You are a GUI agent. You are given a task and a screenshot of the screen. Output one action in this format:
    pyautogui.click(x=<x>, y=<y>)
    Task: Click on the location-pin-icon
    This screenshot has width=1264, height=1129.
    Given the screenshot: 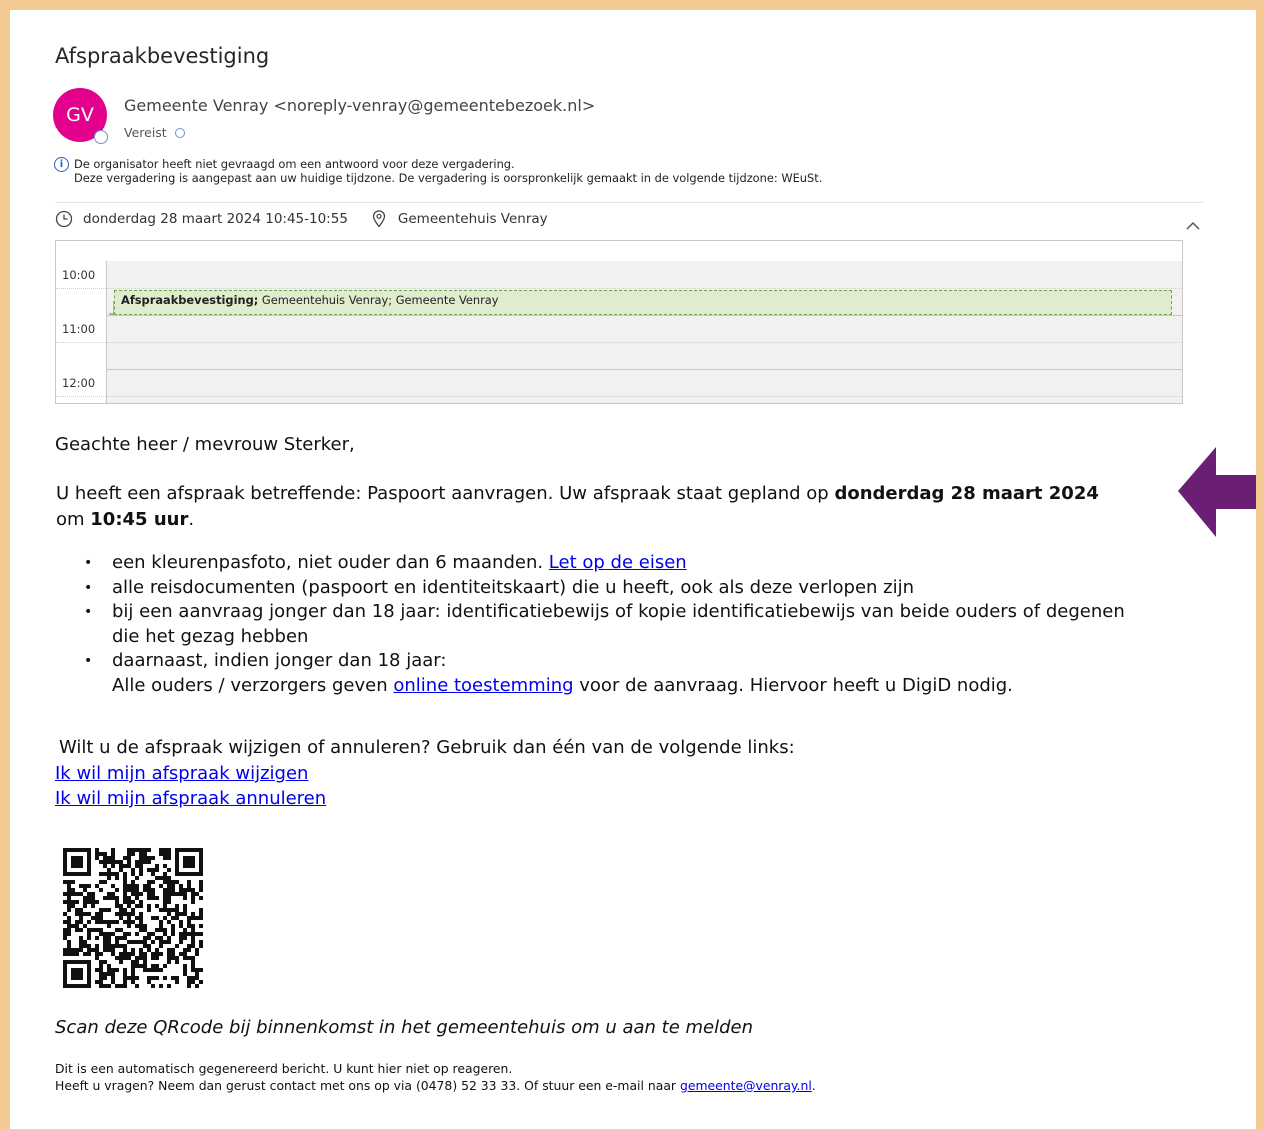 What is the action you would take?
    pyautogui.click(x=379, y=219)
    